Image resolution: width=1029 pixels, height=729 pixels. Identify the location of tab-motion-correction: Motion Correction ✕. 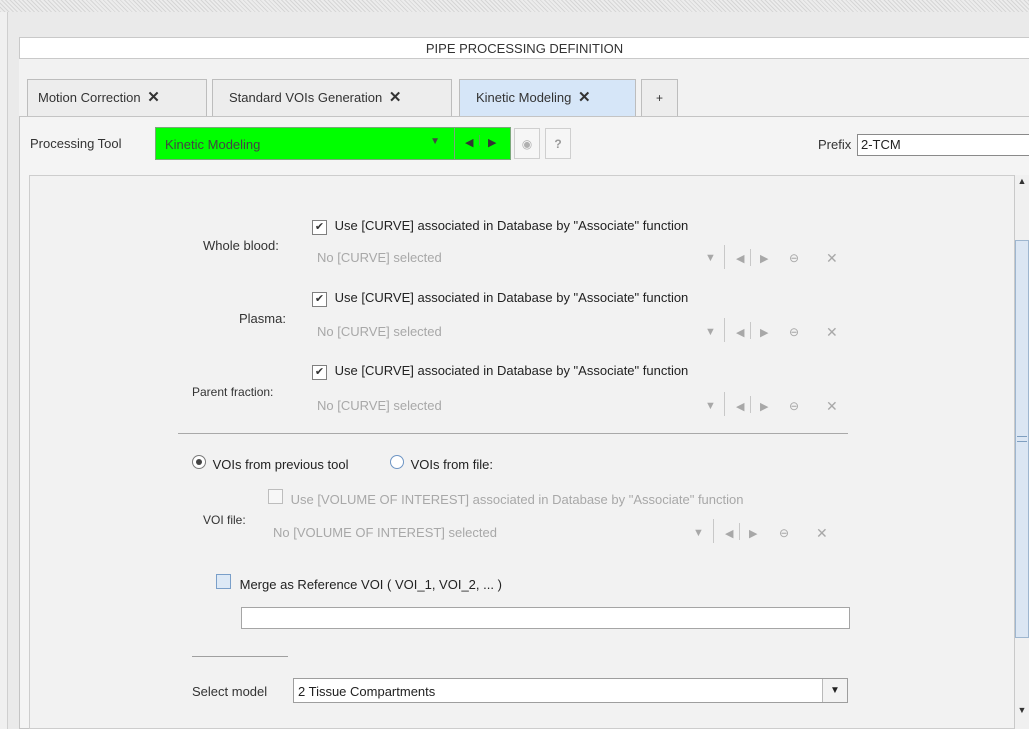
(117, 97).